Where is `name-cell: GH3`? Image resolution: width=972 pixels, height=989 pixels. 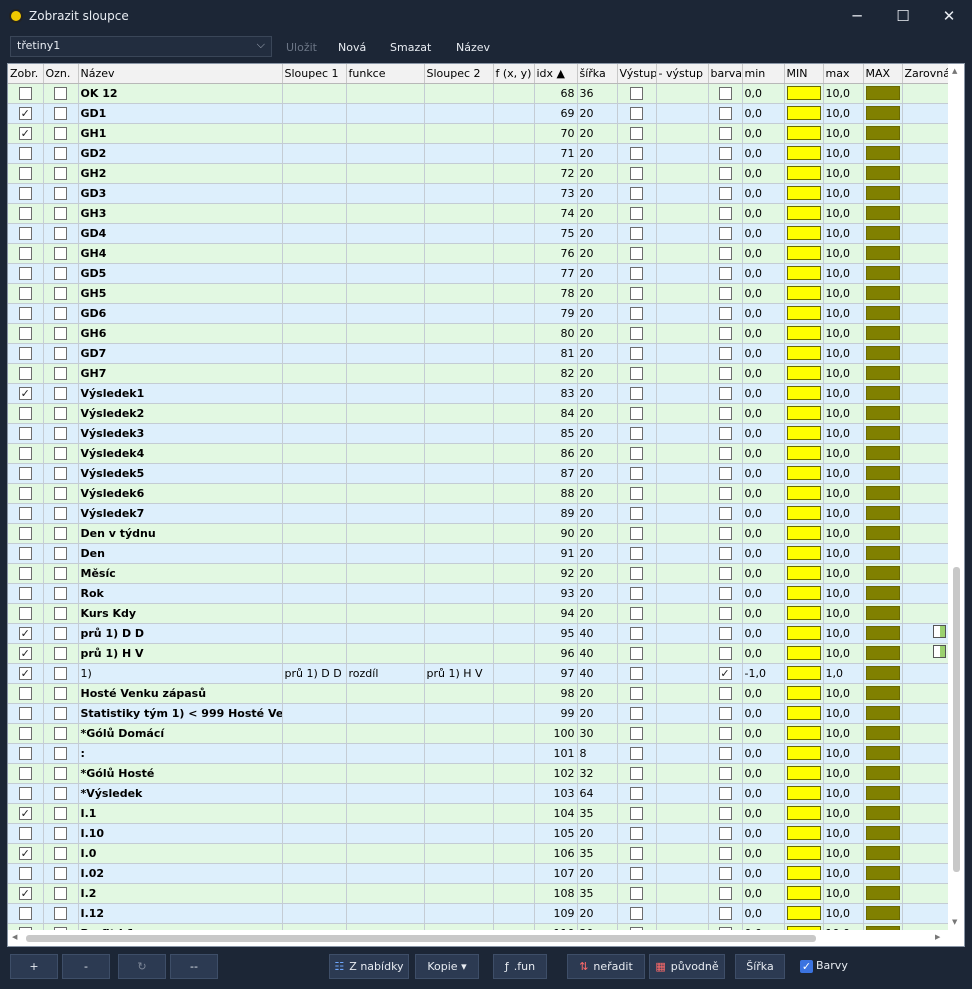
name-cell: GH3 is located at coordinates (180, 213).